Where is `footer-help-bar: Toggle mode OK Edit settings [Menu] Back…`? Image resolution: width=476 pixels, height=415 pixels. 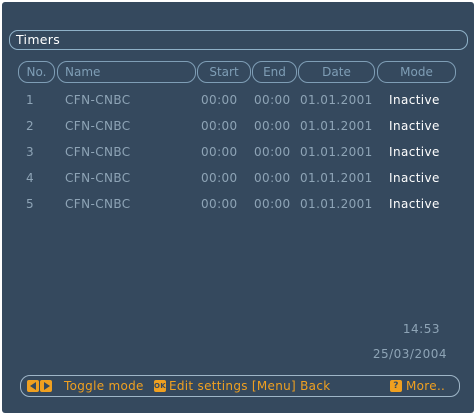
footer-help-bar: Toggle mode OK Edit settings [Menu] Back… is located at coordinates (240, 386).